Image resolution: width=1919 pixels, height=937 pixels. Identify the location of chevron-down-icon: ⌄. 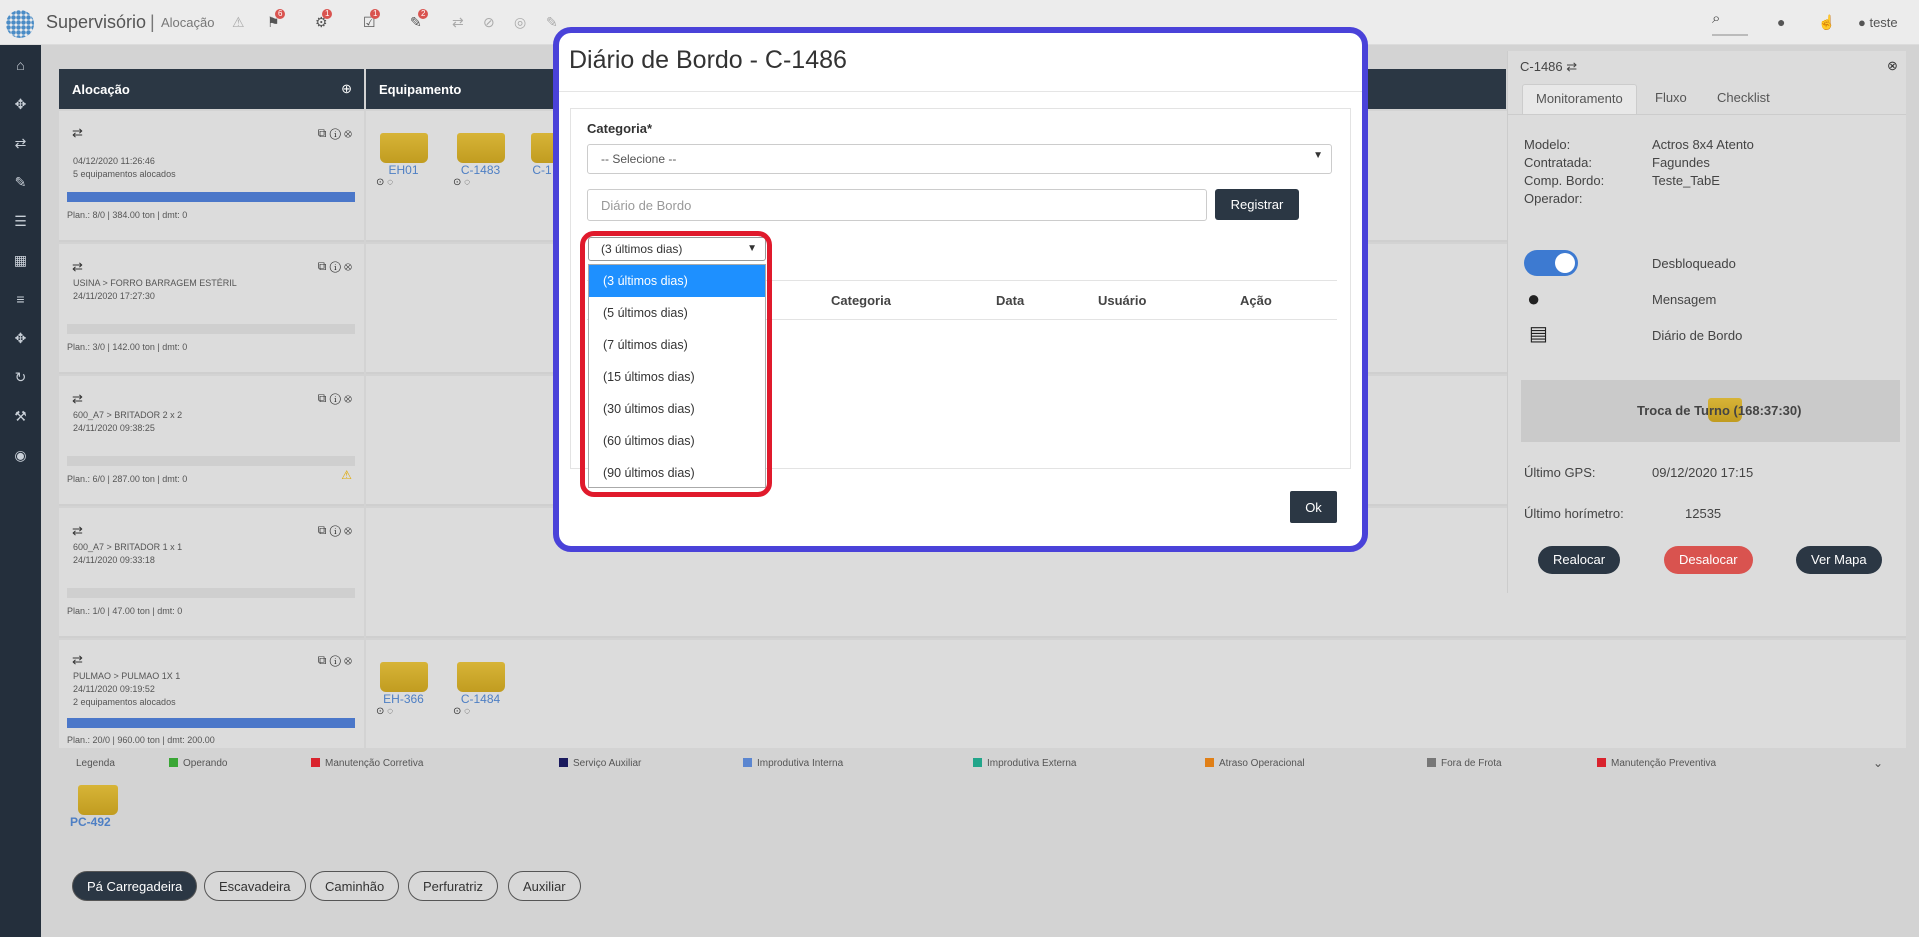
(1878, 763).